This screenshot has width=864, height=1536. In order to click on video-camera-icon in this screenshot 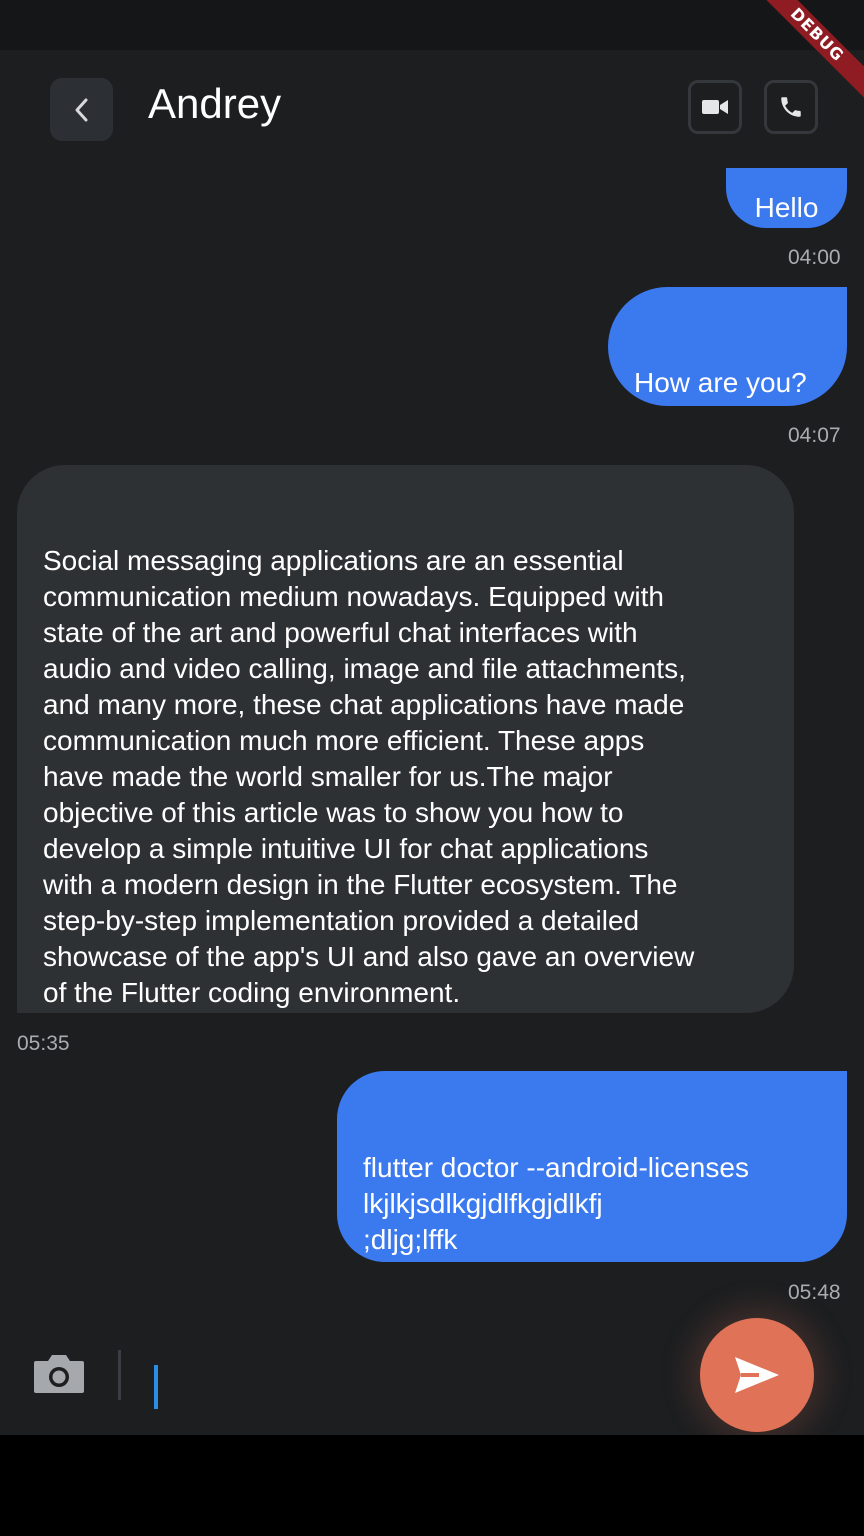, I will do `click(715, 107)`.